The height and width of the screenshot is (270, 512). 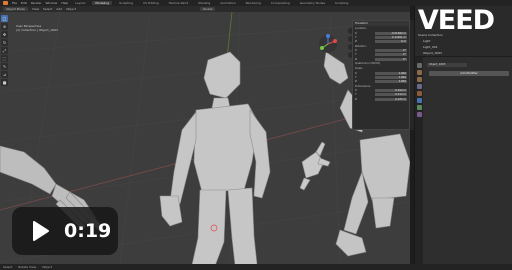 What do you see at coordinates (419, 86) in the screenshot?
I see `scene-tab-icon` at bounding box center [419, 86].